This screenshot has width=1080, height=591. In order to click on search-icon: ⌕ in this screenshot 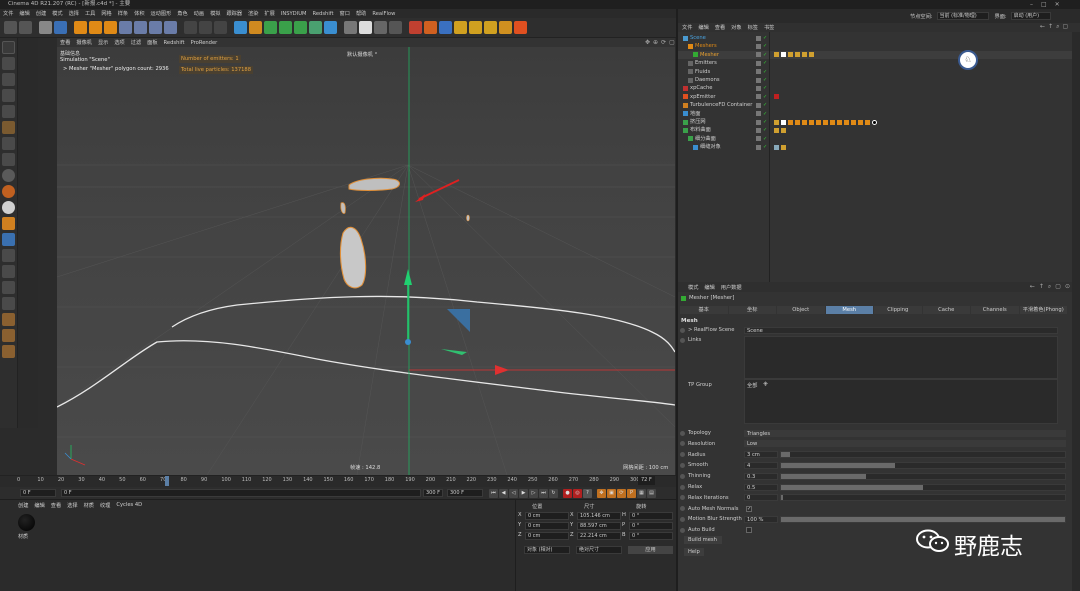, I will do `click(1057, 27)`.